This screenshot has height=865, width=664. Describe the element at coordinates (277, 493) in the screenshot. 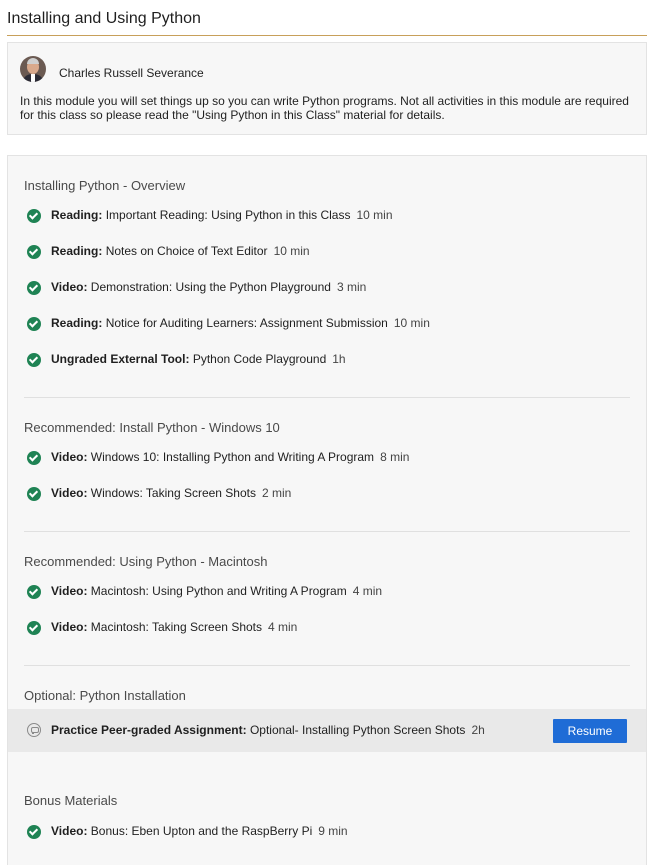

I see `item-duration: 2 min` at that location.